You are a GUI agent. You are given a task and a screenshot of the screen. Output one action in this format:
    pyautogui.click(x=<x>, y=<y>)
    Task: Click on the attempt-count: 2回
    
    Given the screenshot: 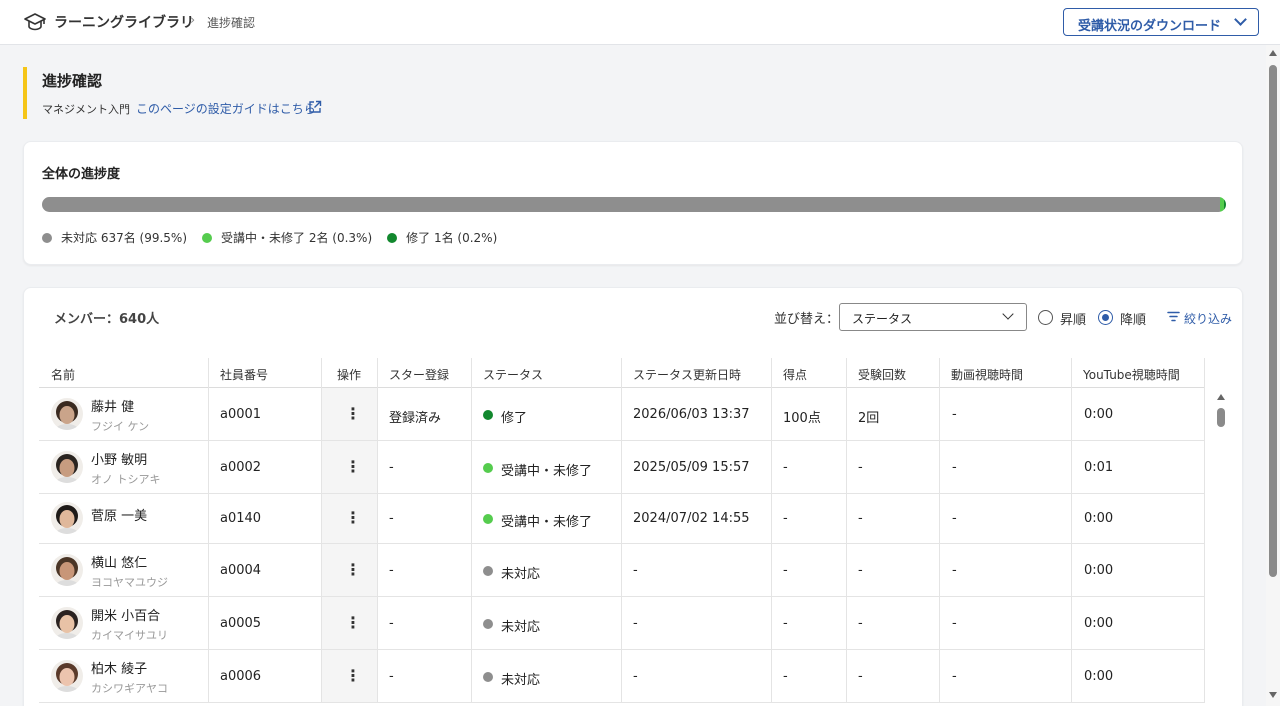 What is the action you would take?
    pyautogui.click(x=869, y=418)
    